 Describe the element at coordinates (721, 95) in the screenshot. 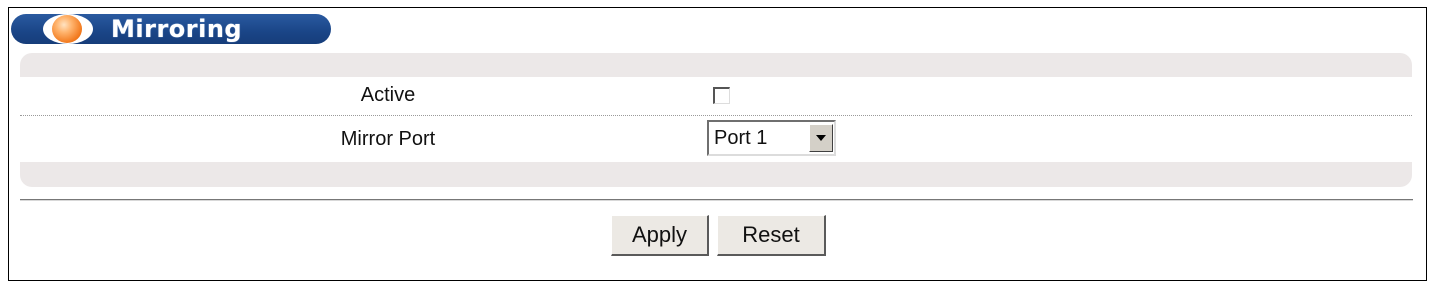

I see `active-checkbox` at that location.